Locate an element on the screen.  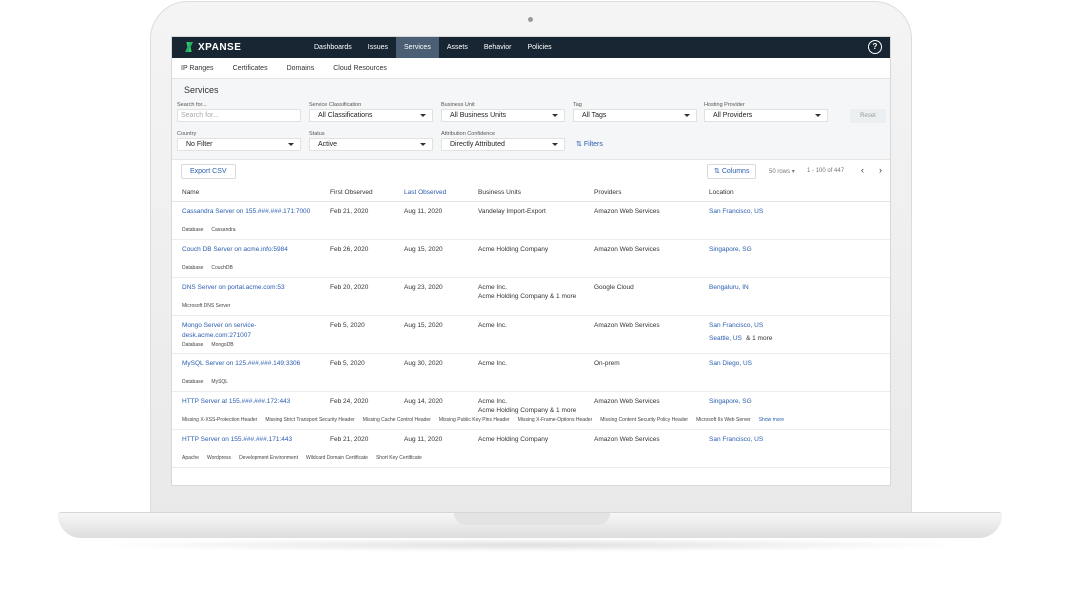
column-location: Location is located at coordinates (721, 192).